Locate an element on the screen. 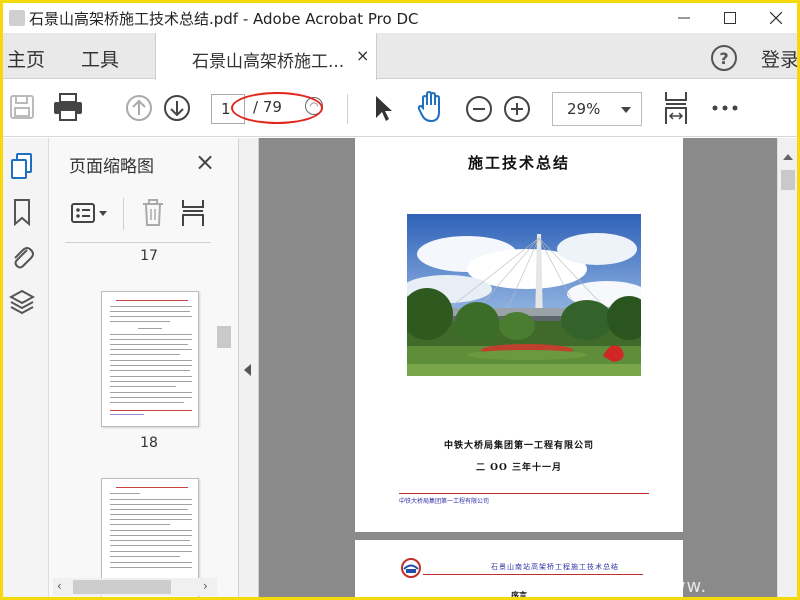 This screenshot has width=800, height=600. delete-page-icon is located at coordinates (153, 213).